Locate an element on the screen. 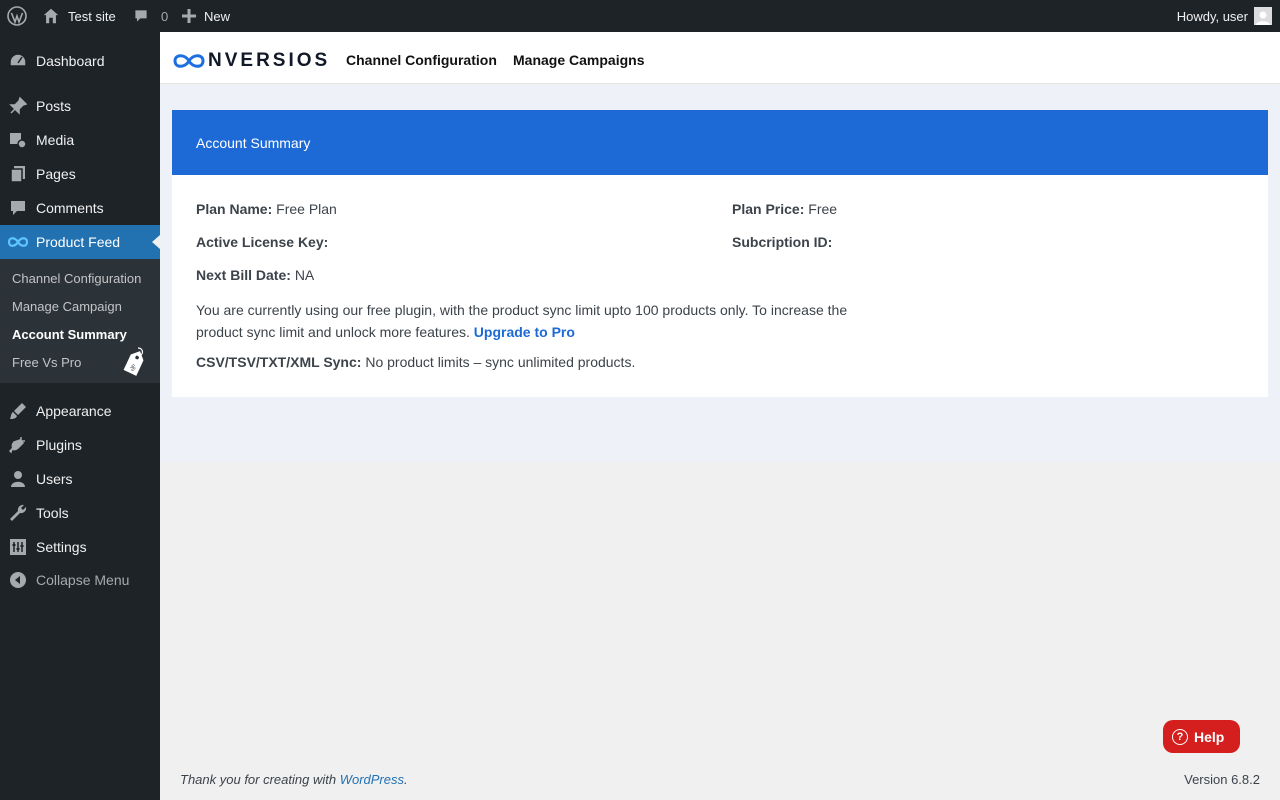 The height and width of the screenshot is (800, 1280). license-key-field: Active License Key: is located at coordinates (262, 242).